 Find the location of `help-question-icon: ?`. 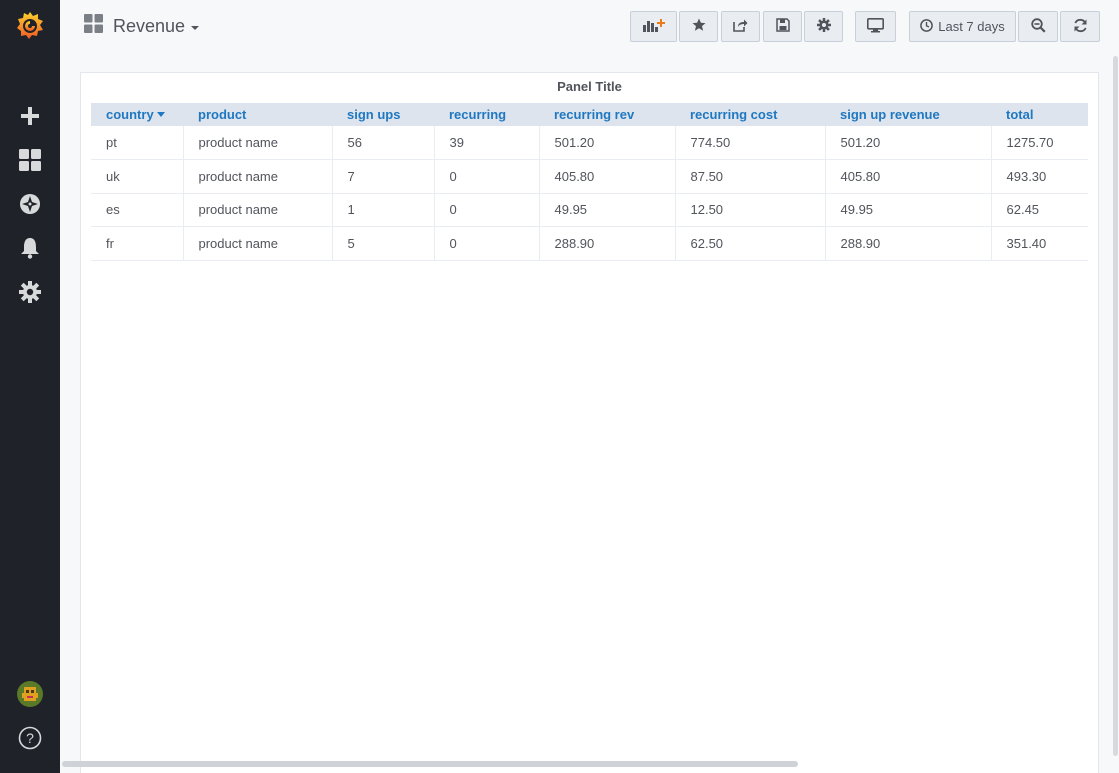

help-question-icon: ? is located at coordinates (30, 738).